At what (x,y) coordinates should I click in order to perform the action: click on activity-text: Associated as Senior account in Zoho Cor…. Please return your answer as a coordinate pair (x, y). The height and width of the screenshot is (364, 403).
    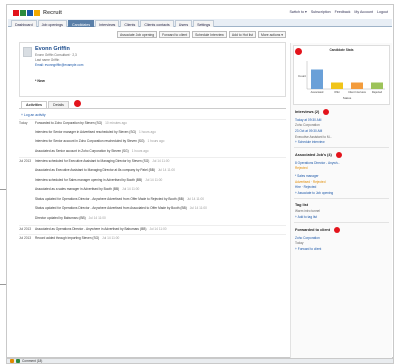
    Looking at the image, I should click on (92, 151).